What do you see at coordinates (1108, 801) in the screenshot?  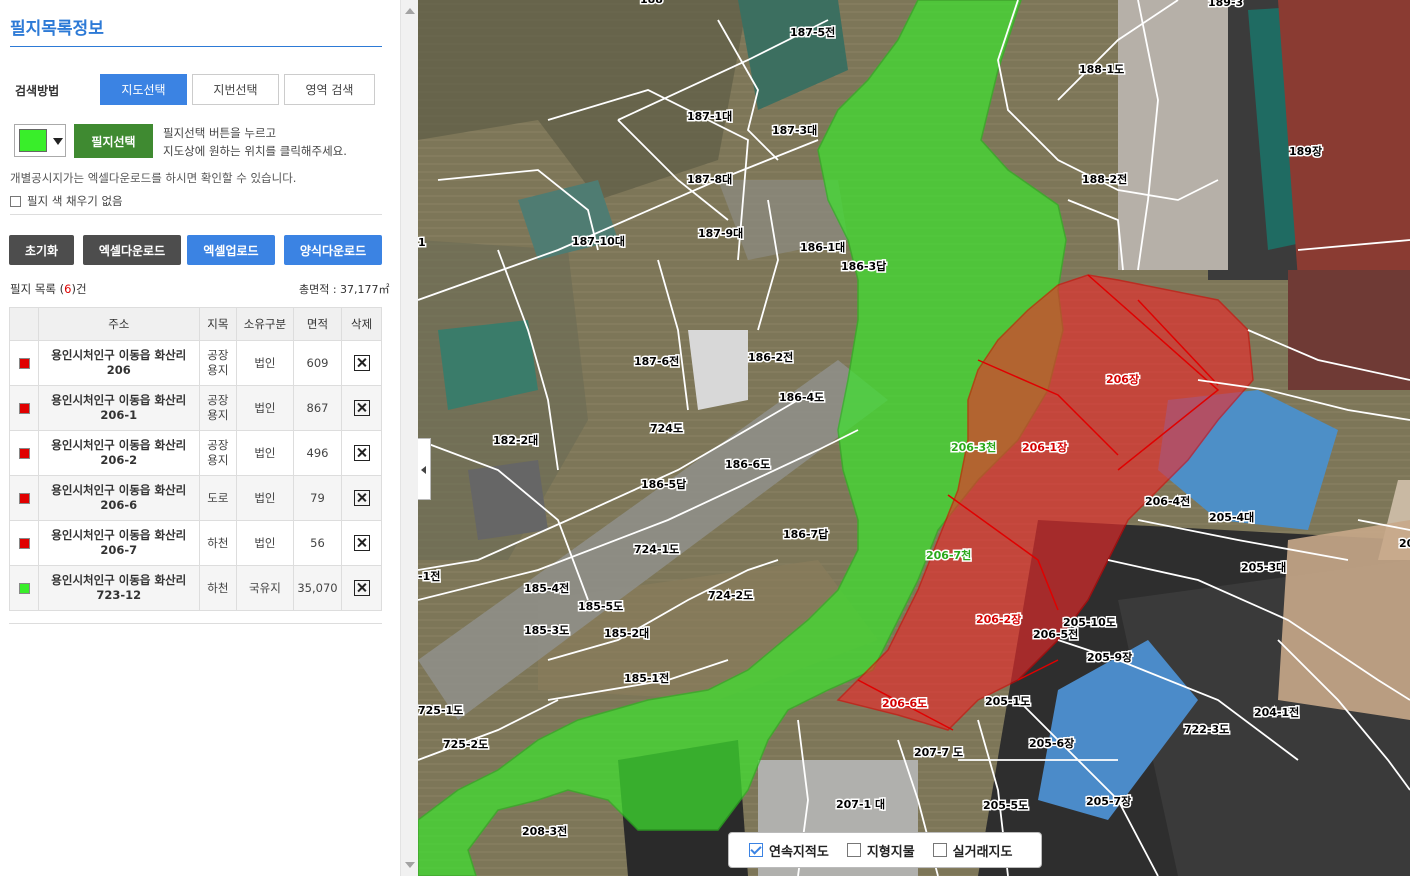 I see `parcel-label: 205-7장` at bounding box center [1108, 801].